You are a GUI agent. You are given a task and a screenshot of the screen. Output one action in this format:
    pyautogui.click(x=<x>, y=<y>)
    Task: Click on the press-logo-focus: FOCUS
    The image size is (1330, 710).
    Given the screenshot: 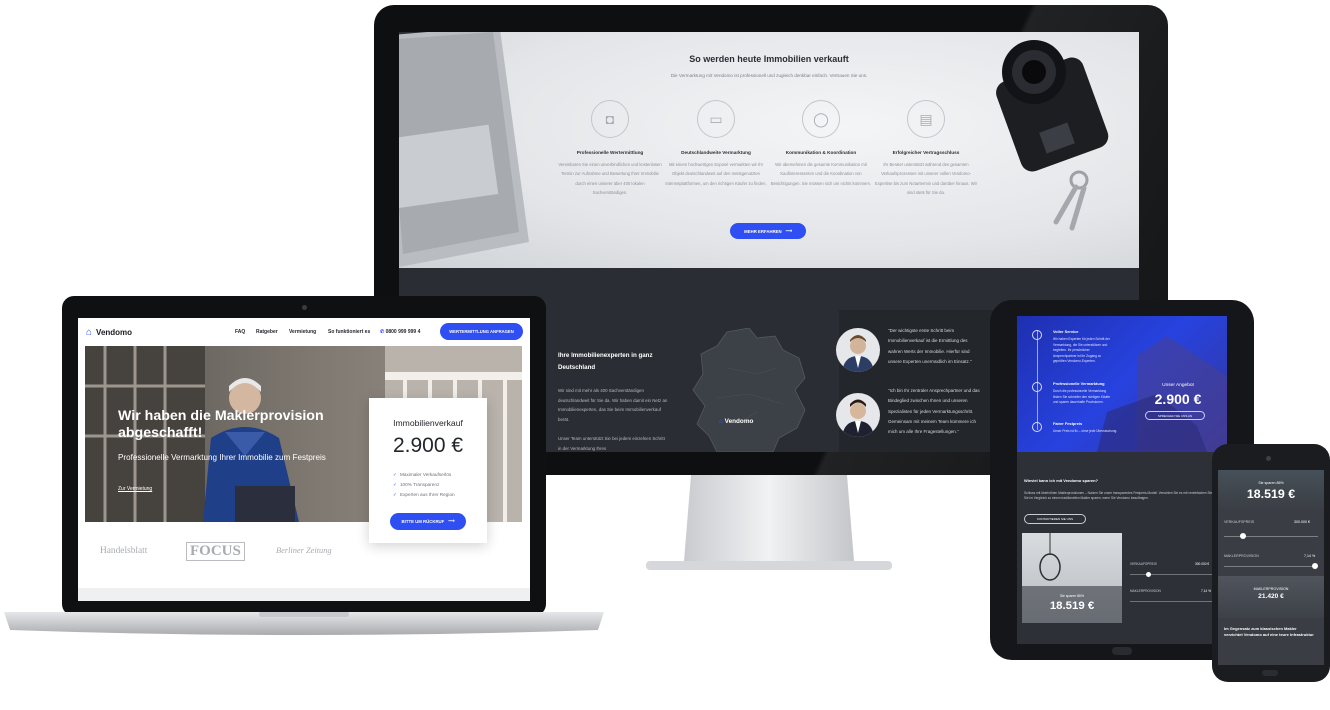 What is the action you would take?
    pyautogui.click(x=215, y=551)
    